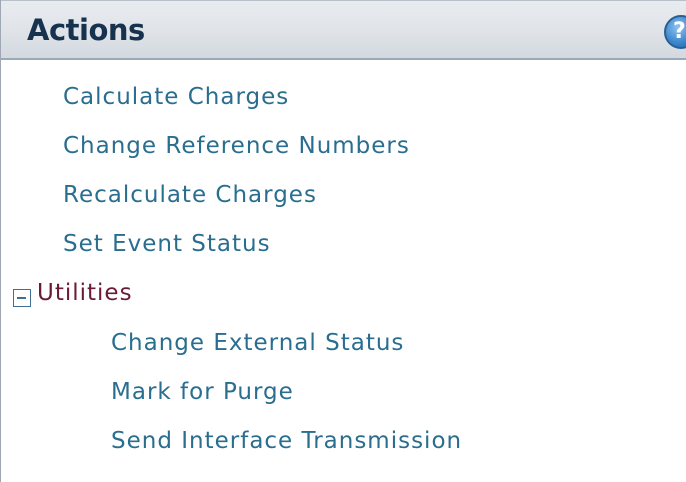 The image size is (686, 482). Describe the element at coordinates (22, 298) in the screenshot. I see `collapse-minus-icon` at that location.